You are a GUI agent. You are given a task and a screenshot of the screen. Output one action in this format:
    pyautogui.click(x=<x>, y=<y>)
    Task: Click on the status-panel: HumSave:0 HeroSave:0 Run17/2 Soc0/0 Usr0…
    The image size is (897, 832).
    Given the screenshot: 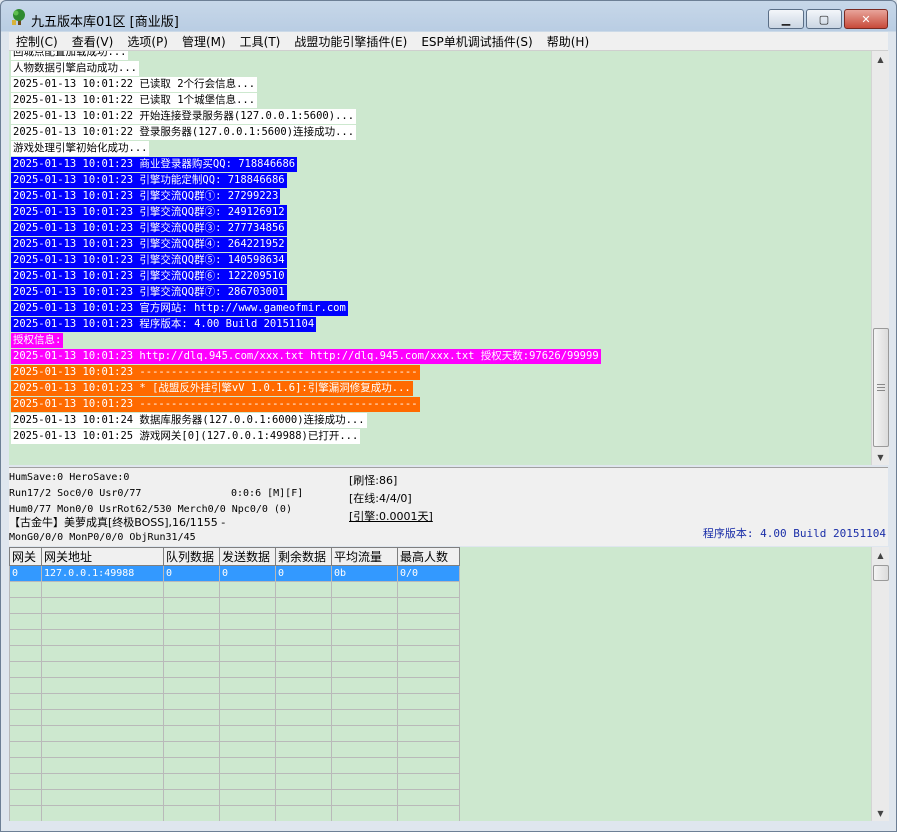 What is the action you would take?
    pyautogui.click(x=448, y=506)
    